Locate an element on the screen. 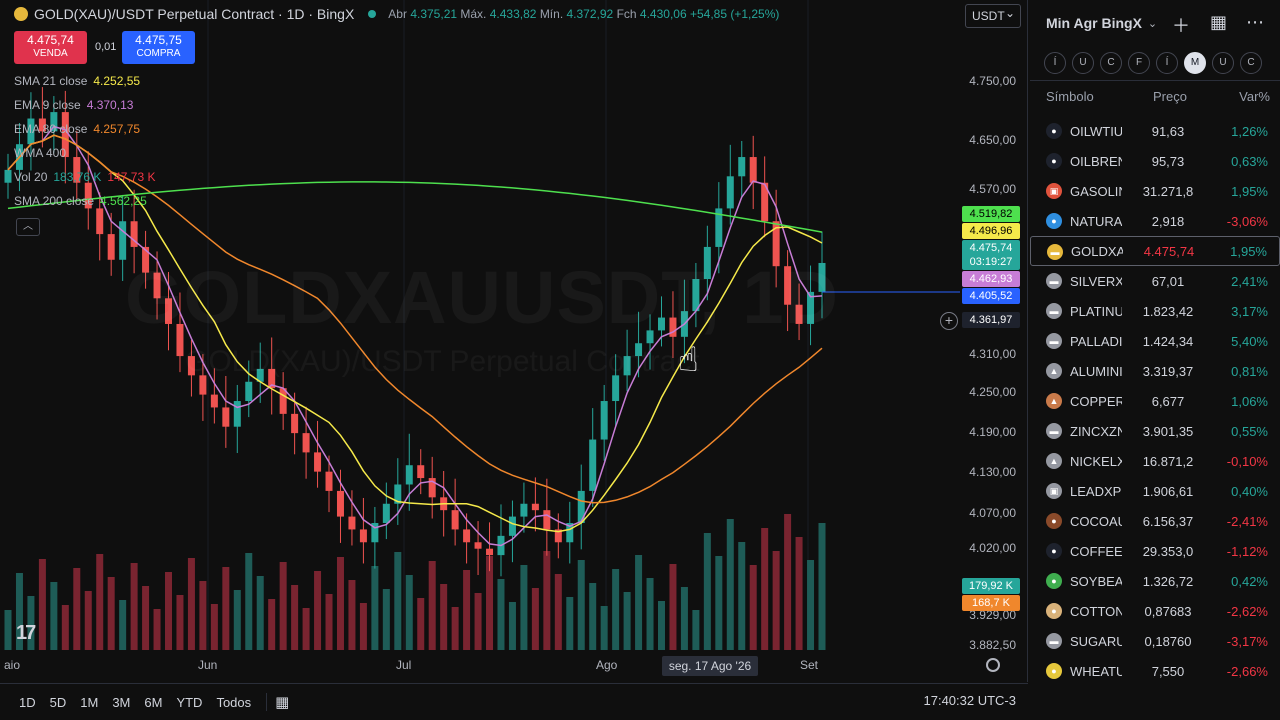  symbol-name: PALLADI is located at coordinates (1096, 341).